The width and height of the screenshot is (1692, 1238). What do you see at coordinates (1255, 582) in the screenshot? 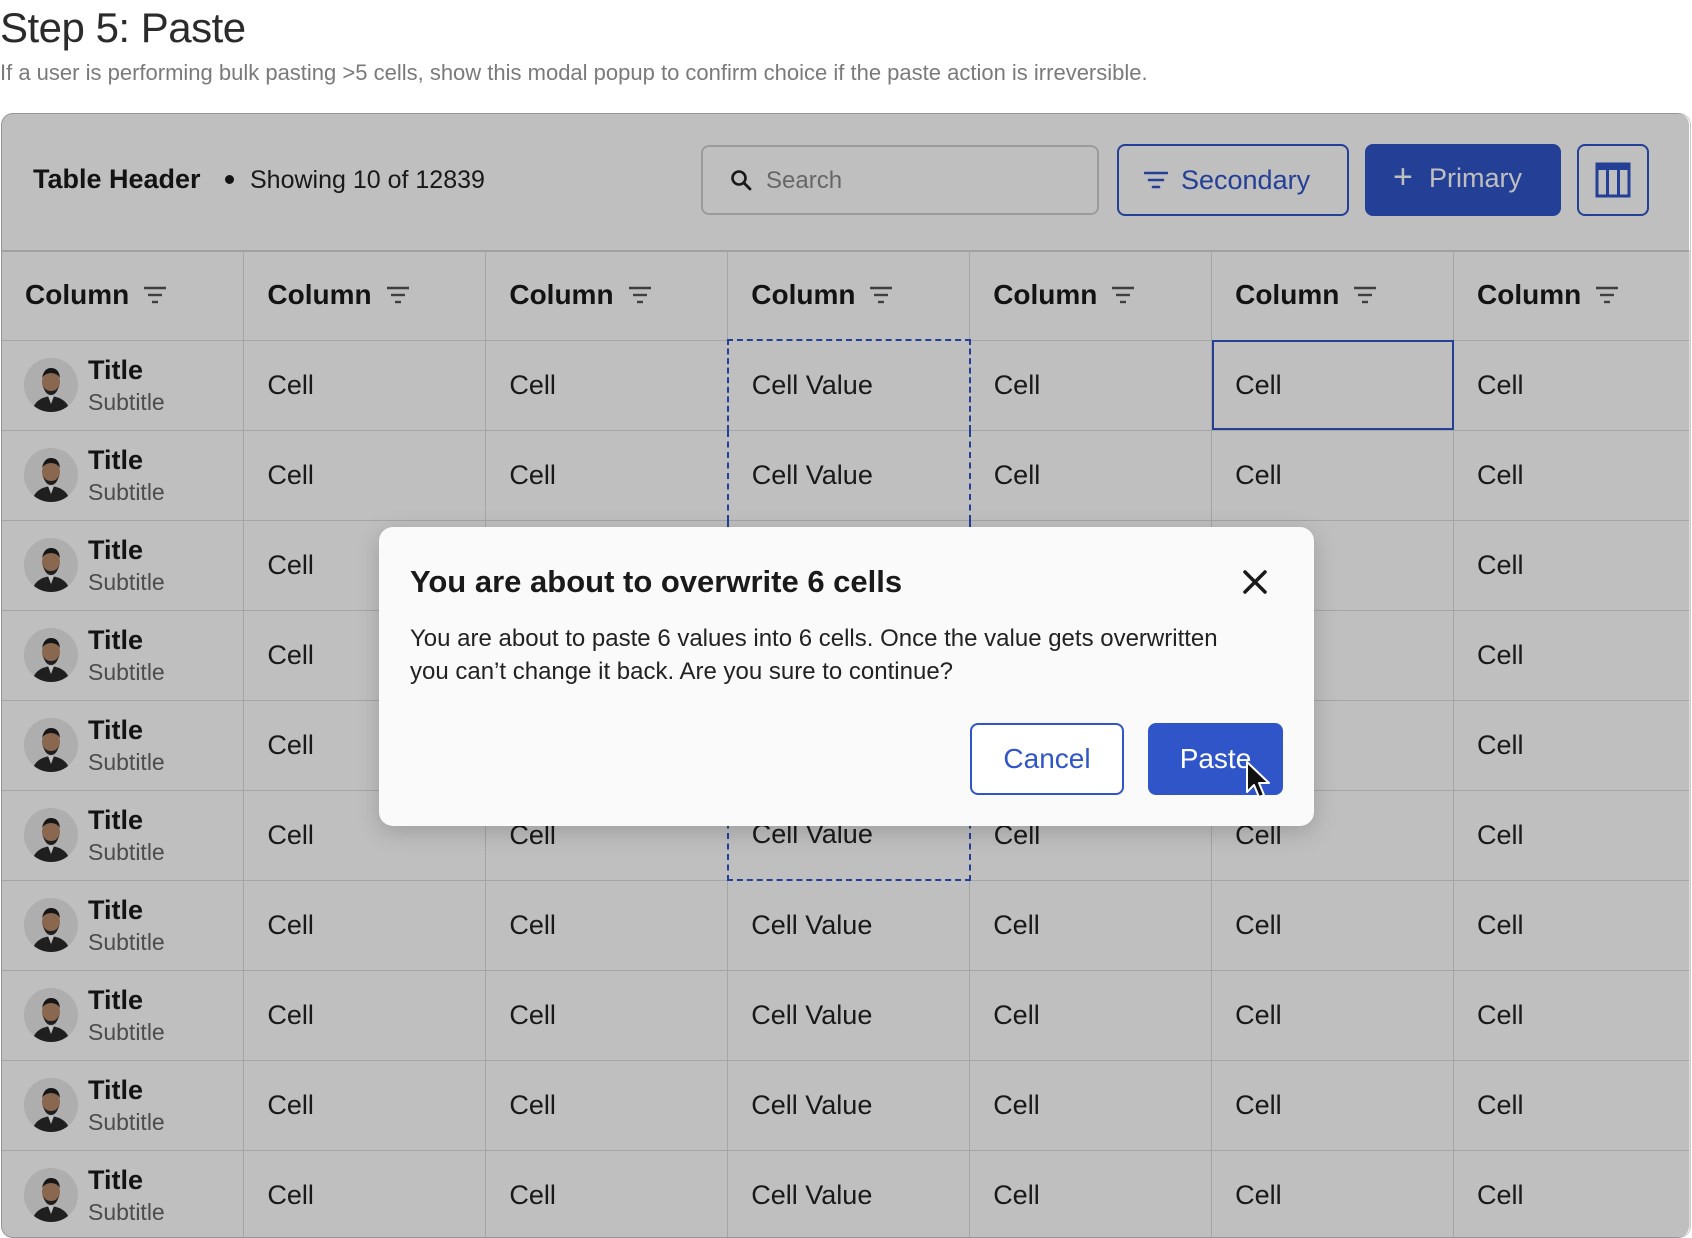
I see `close-icon` at bounding box center [1255, 582].